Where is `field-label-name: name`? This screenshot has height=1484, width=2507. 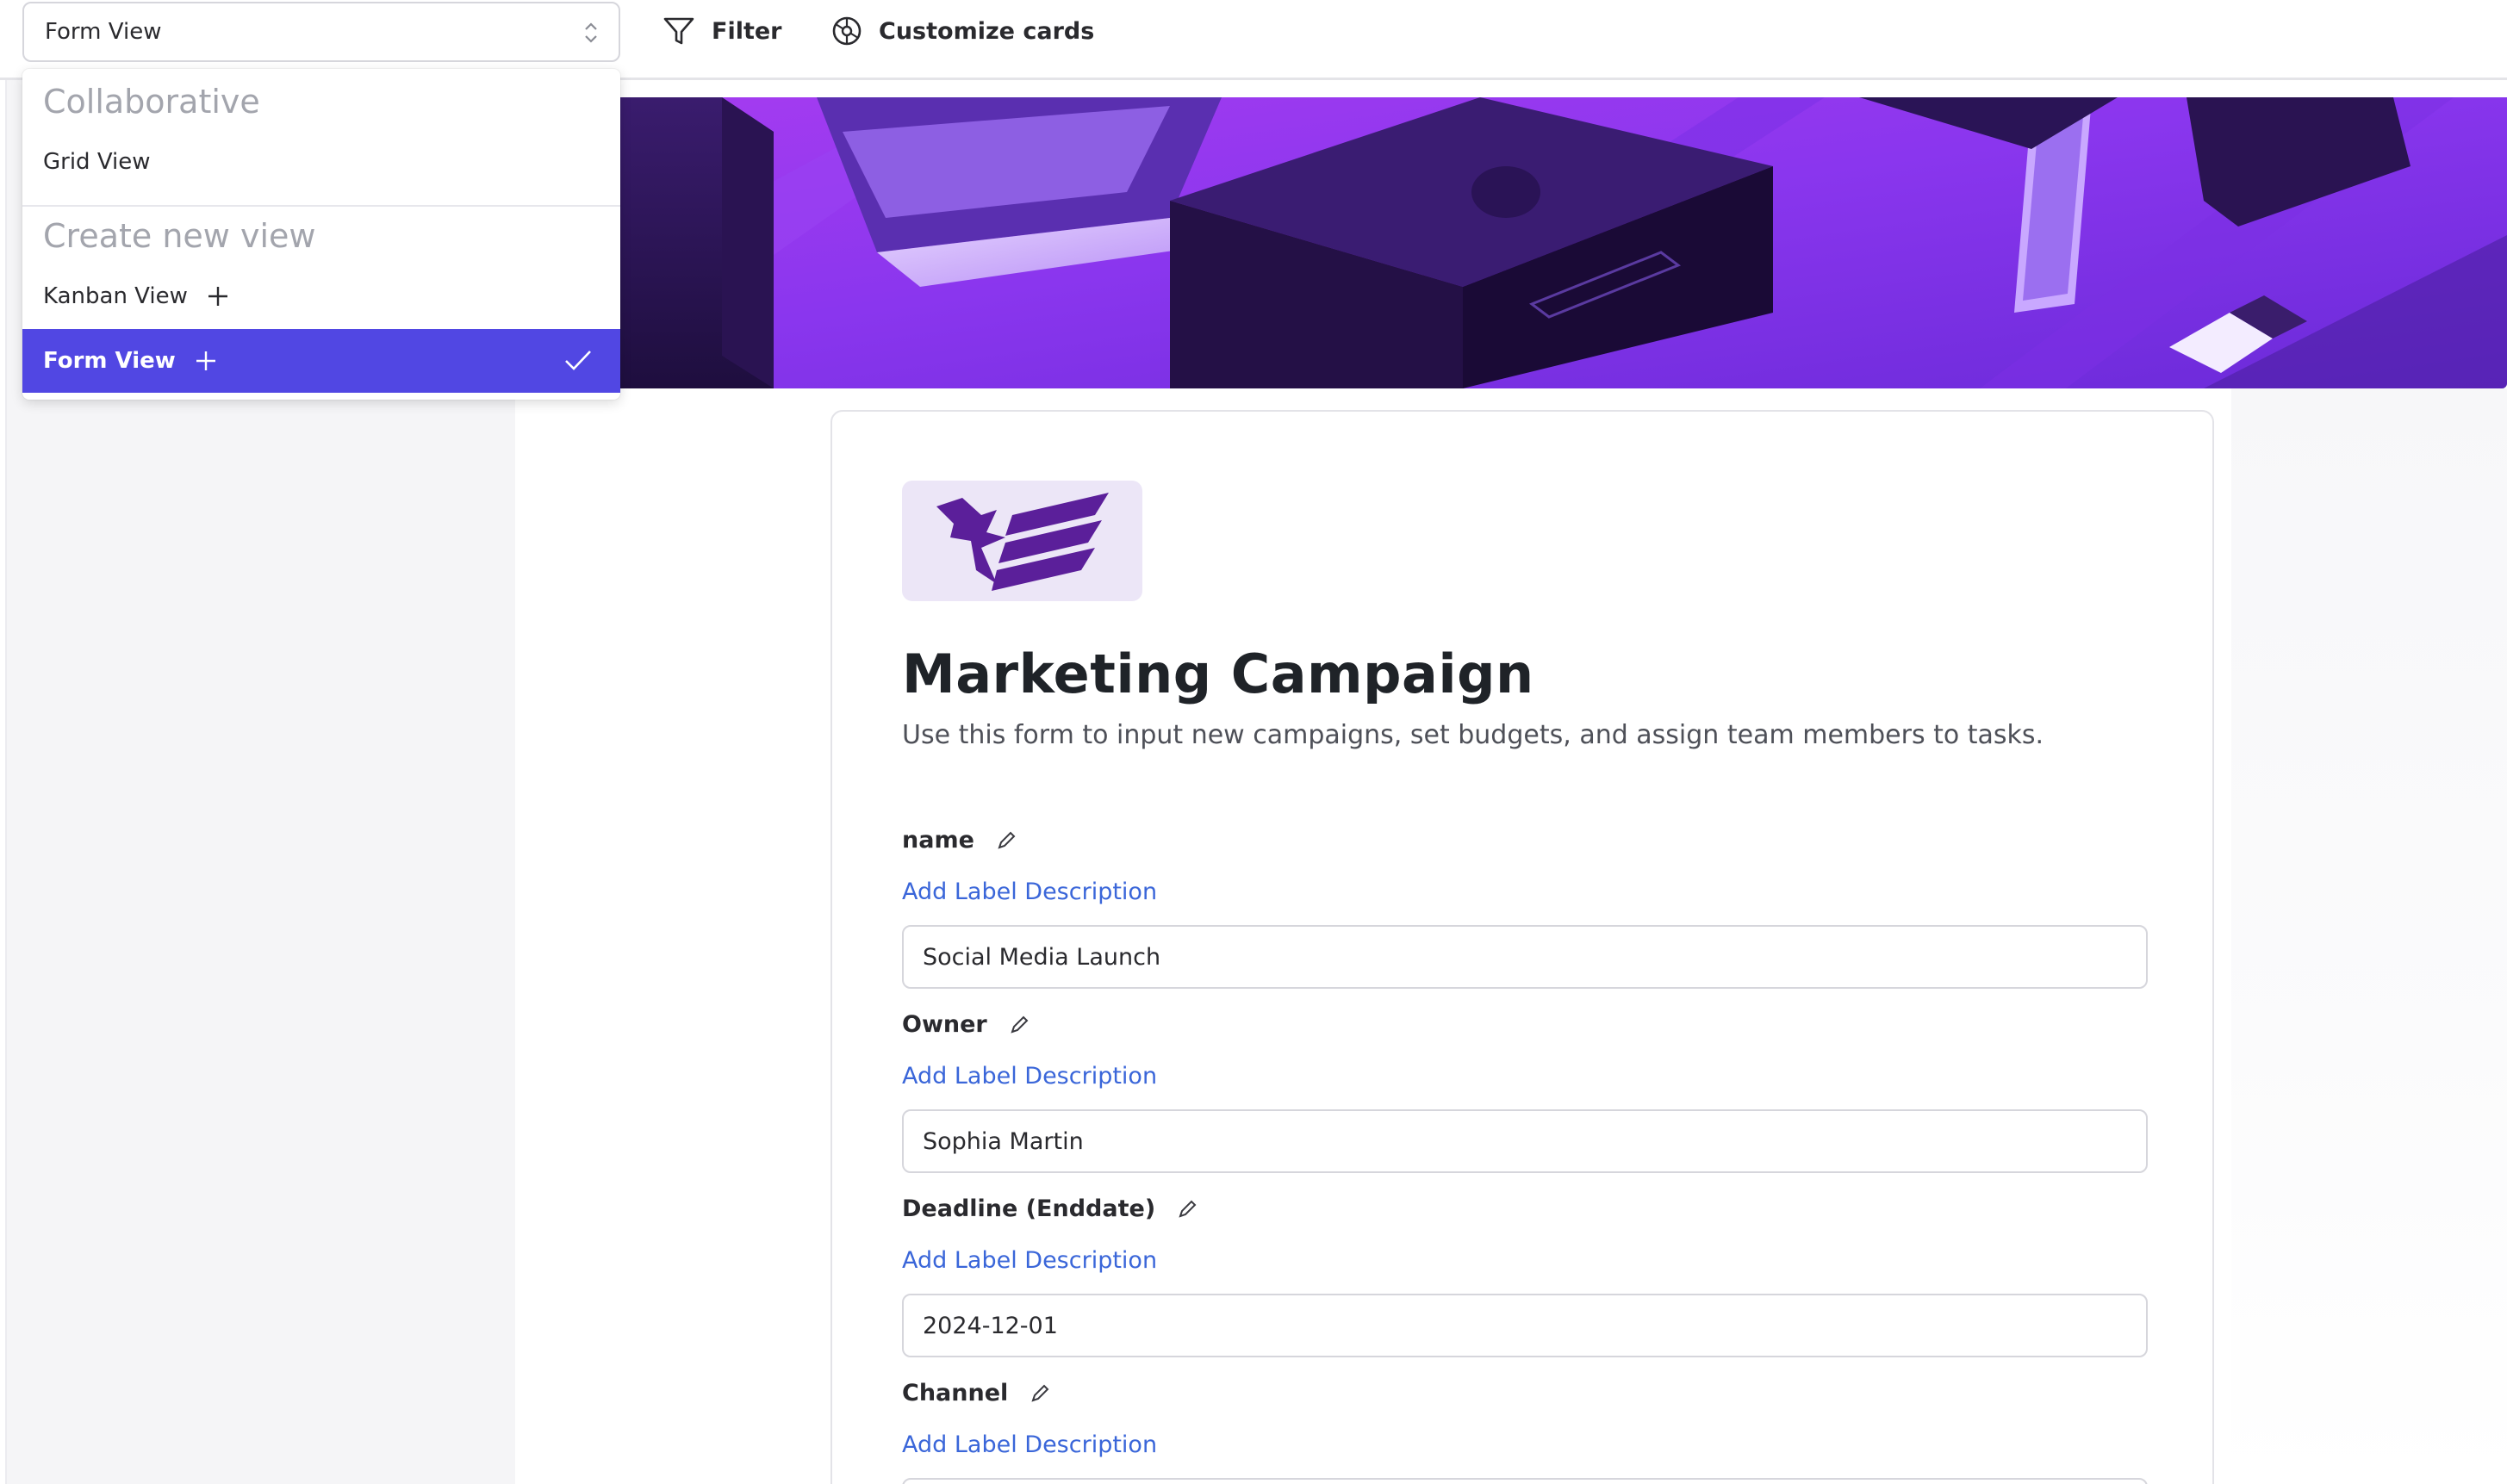 field-label-name: name is located at coordinates (959, 840).